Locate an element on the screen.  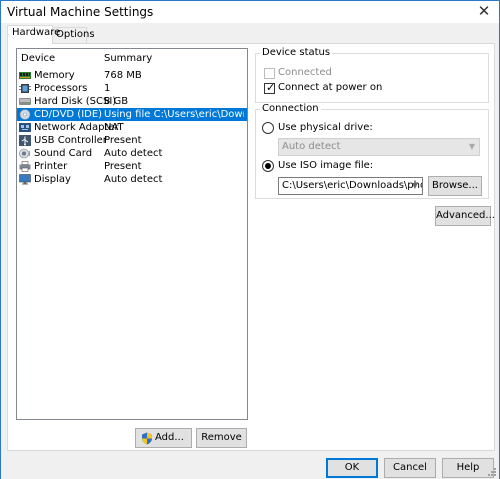
device-row-memory: Memory 768 MB is located at coordinates (132, 75).